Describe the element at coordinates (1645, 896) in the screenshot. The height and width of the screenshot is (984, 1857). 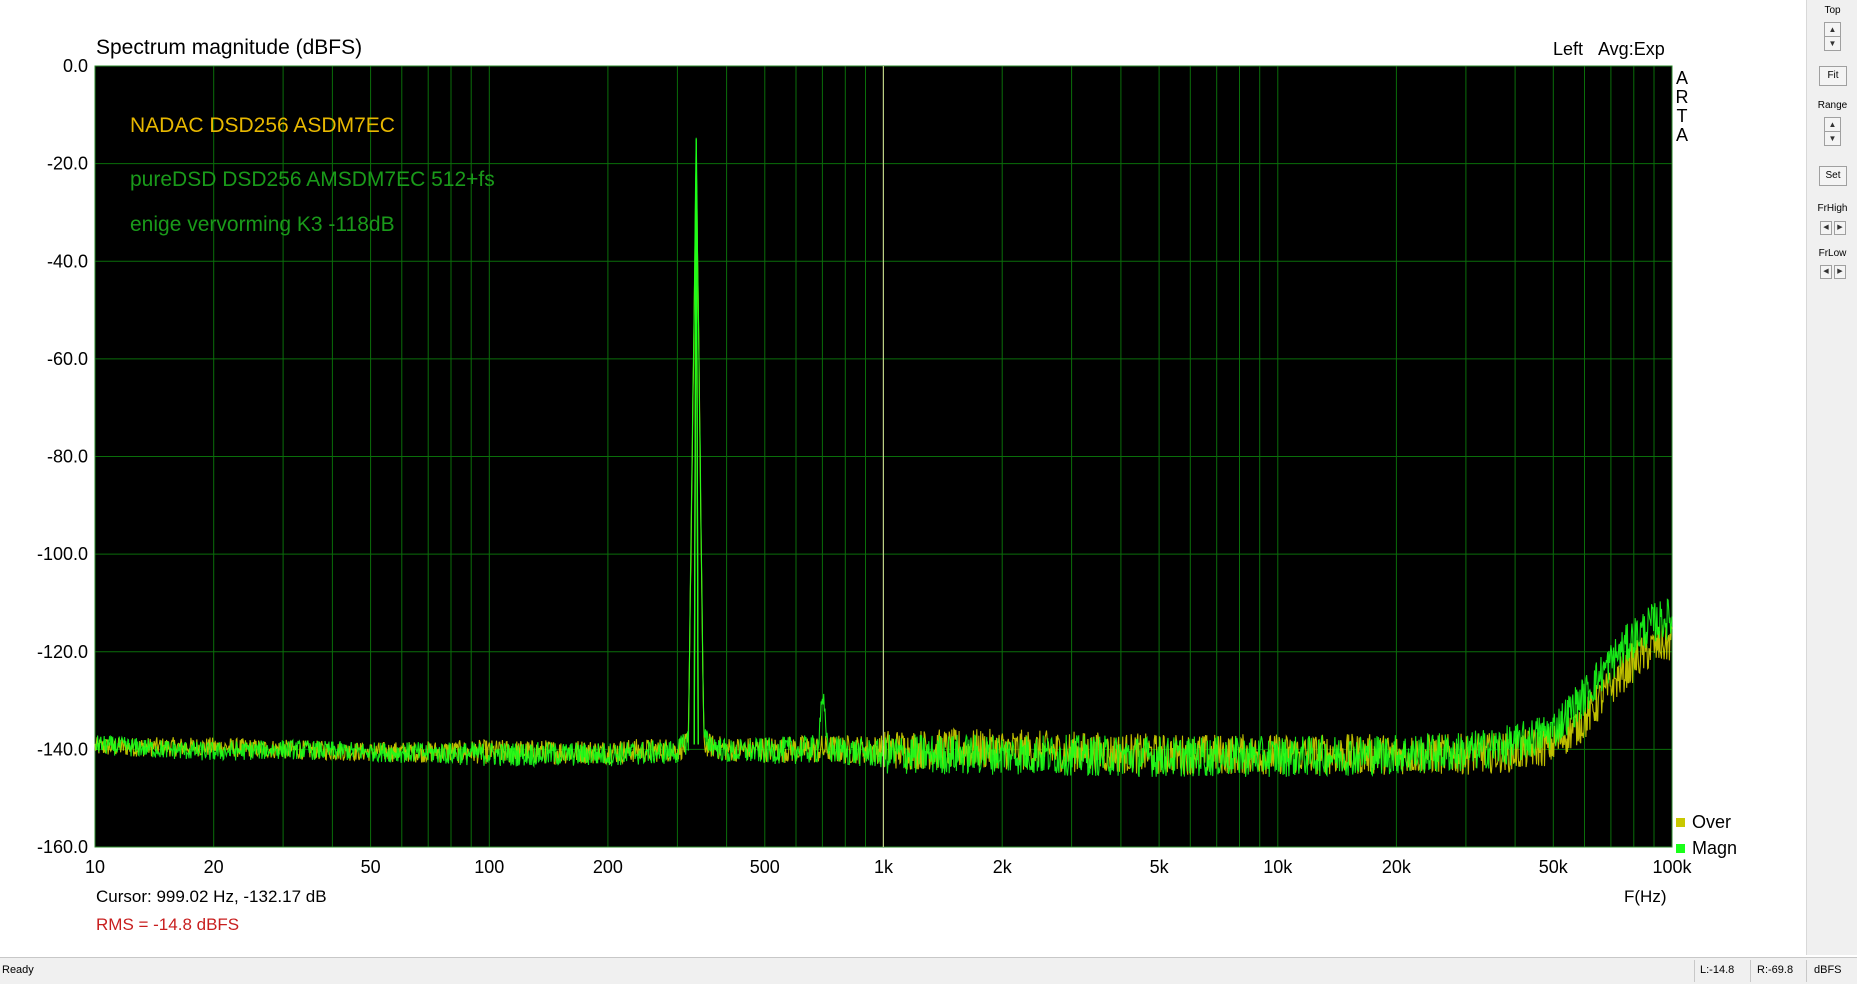
I see `x-axis-label: F(Hz)` at that location.